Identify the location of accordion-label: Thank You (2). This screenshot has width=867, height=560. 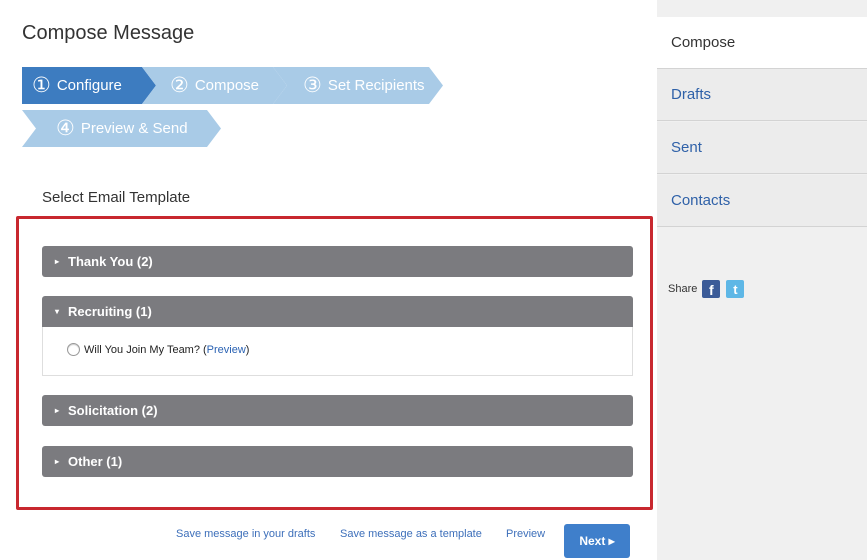
(110, 261).